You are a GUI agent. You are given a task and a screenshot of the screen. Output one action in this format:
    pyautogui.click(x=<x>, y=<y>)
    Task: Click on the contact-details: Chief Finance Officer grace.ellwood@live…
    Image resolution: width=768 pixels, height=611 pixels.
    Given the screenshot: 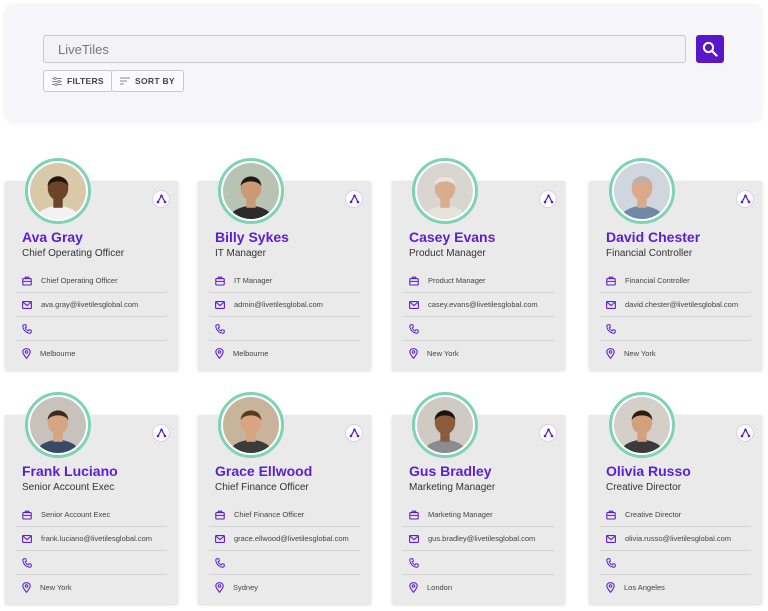 What is the action you would take?
    pyautogui.click(x=284, y=551)
    